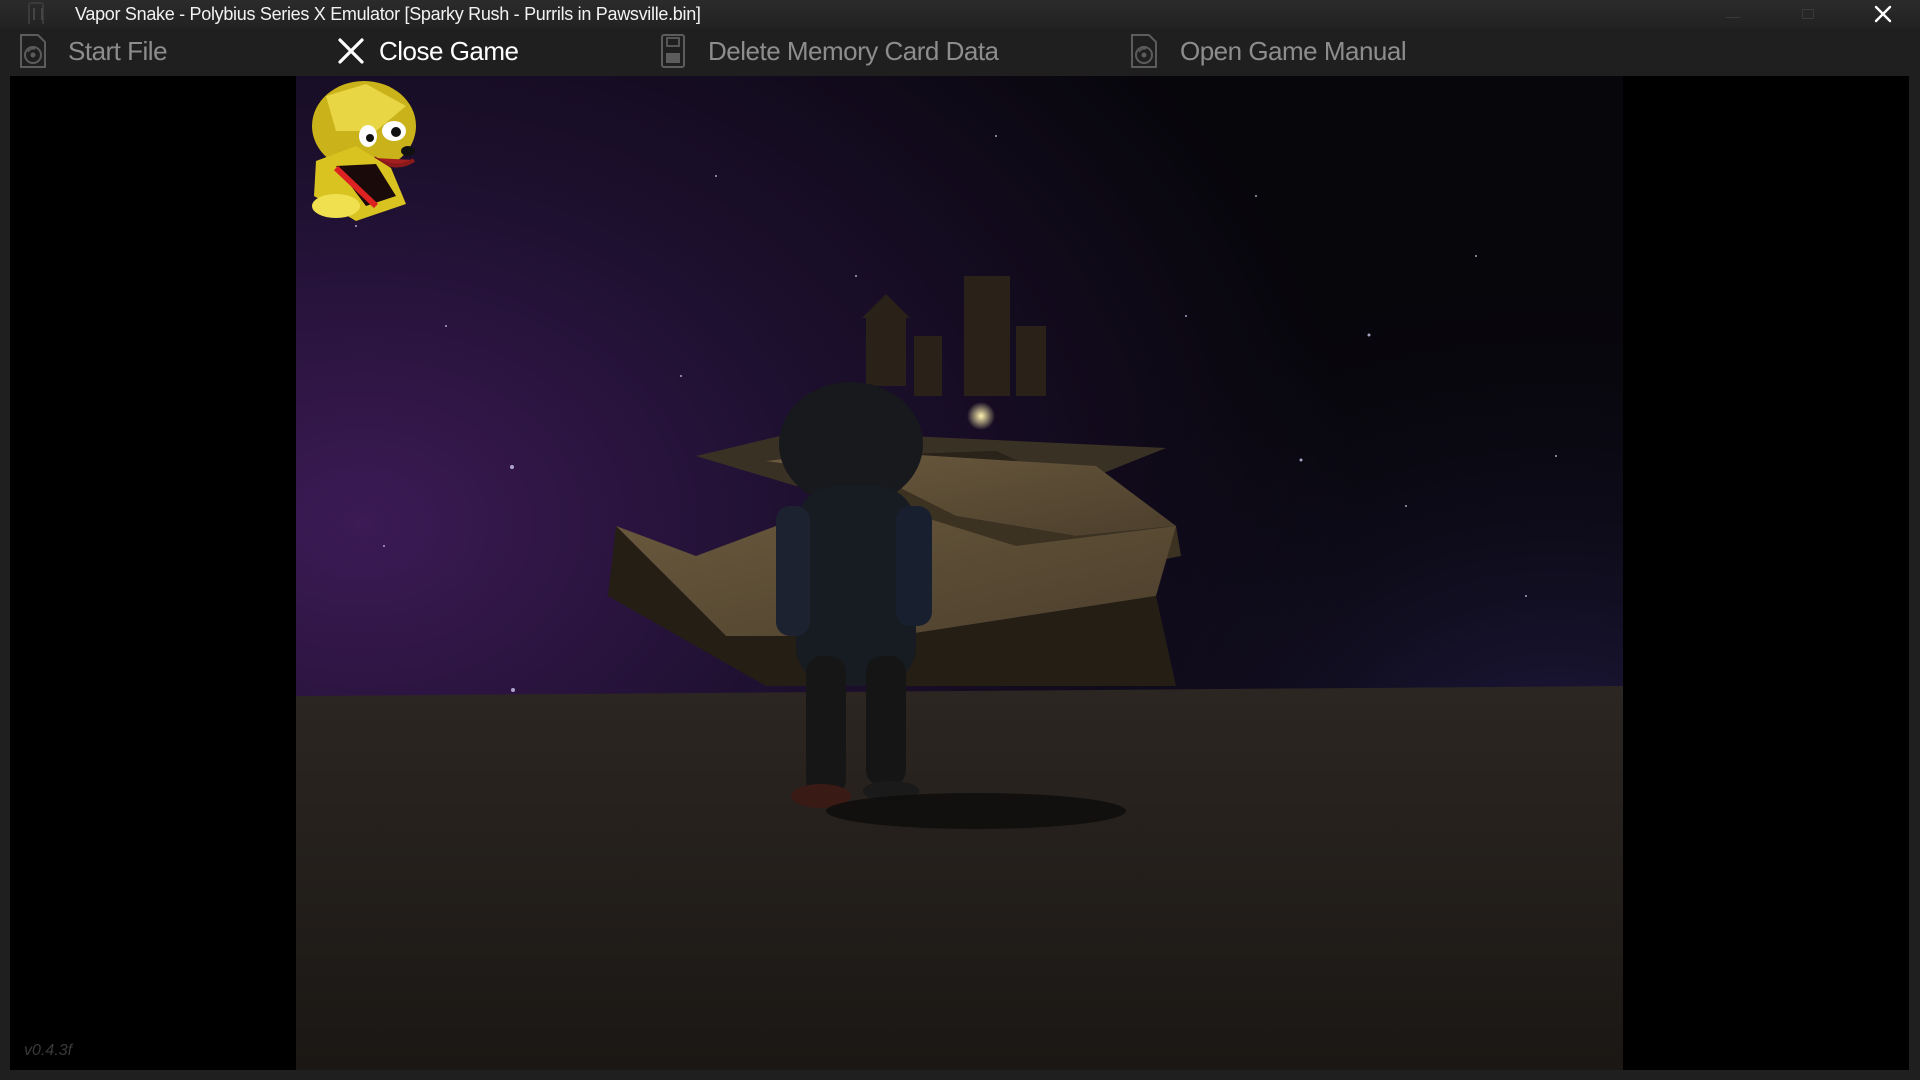  What do you see at coordinates (449, 50) in the screenshot?
I see `close-game-label: Close Game` at bounding box center [449, 50].